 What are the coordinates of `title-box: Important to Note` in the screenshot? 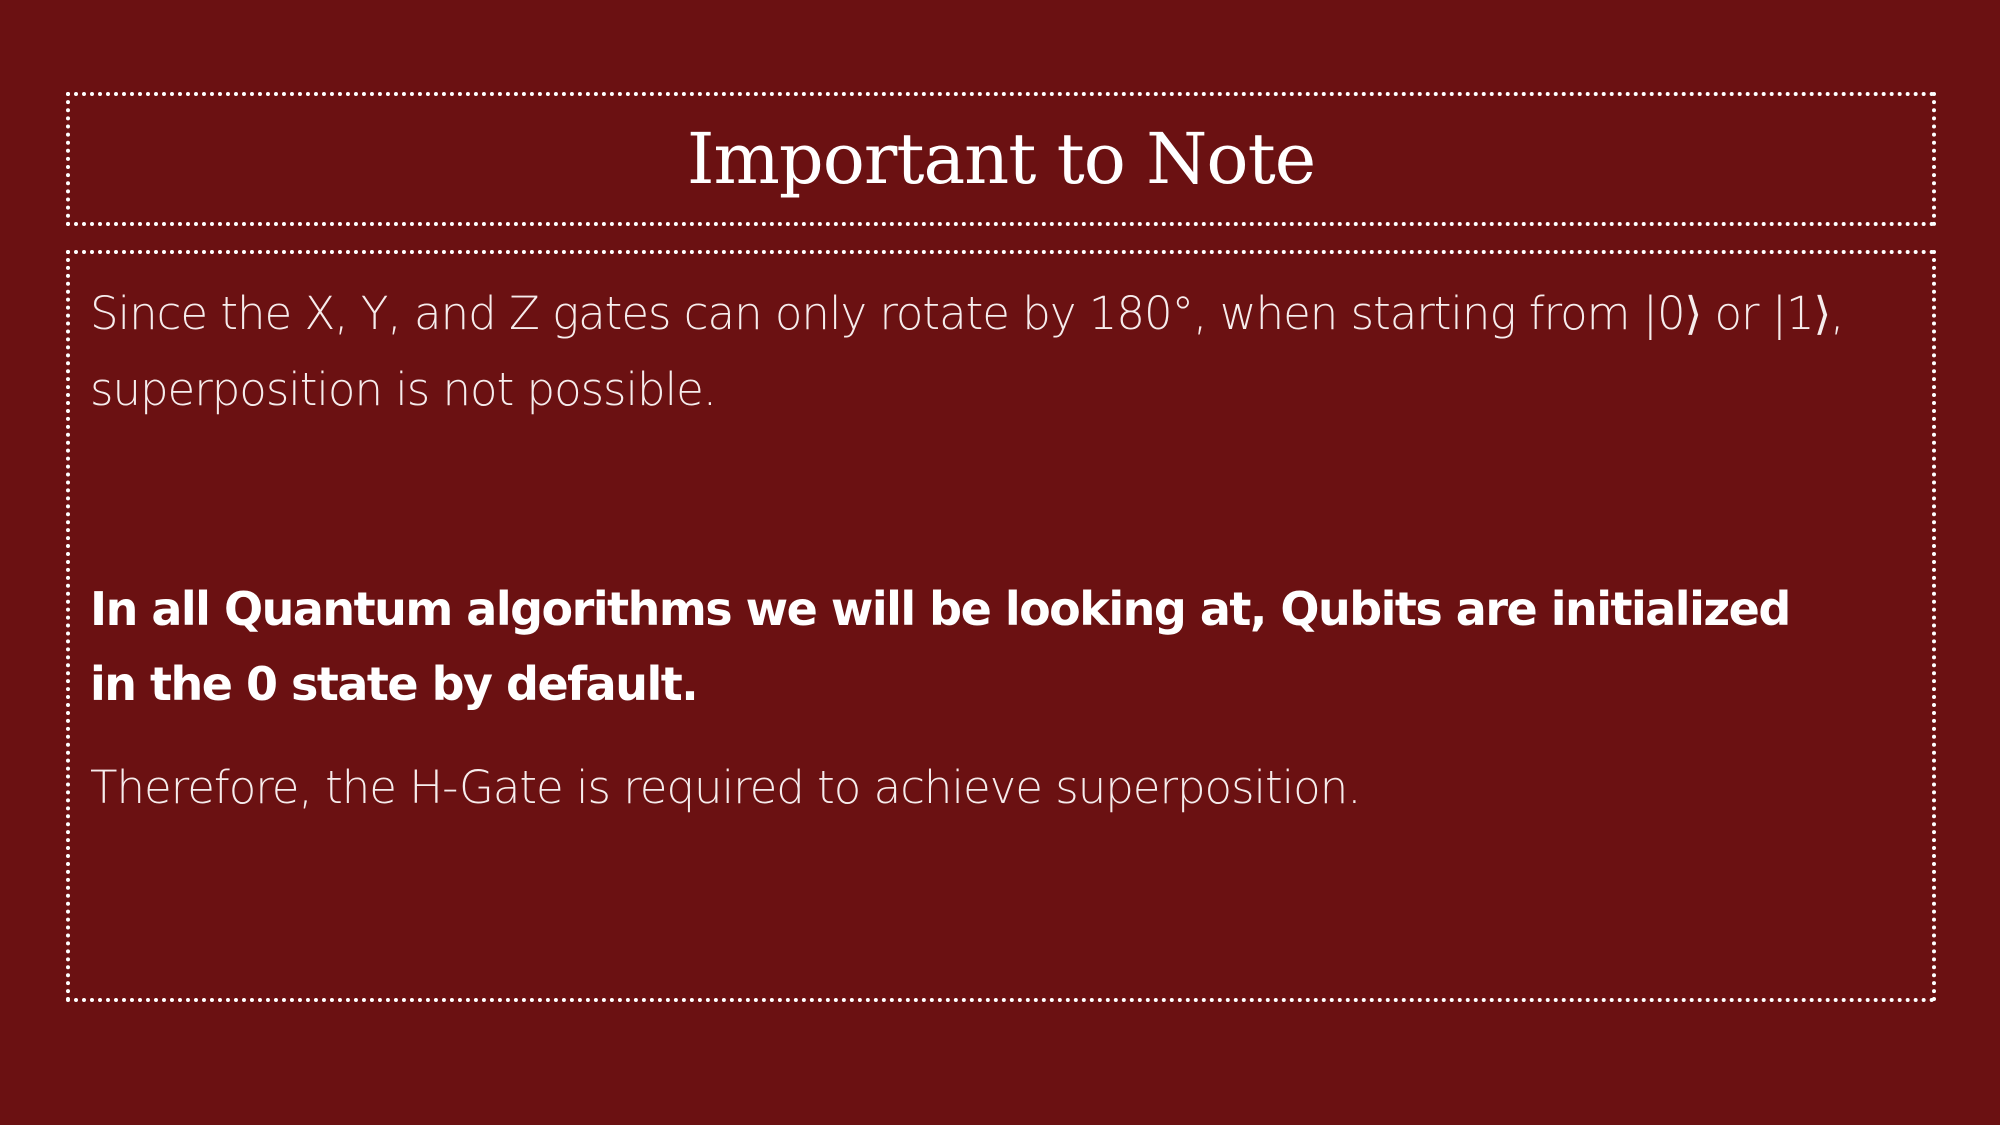 It's located at (1001, 159).